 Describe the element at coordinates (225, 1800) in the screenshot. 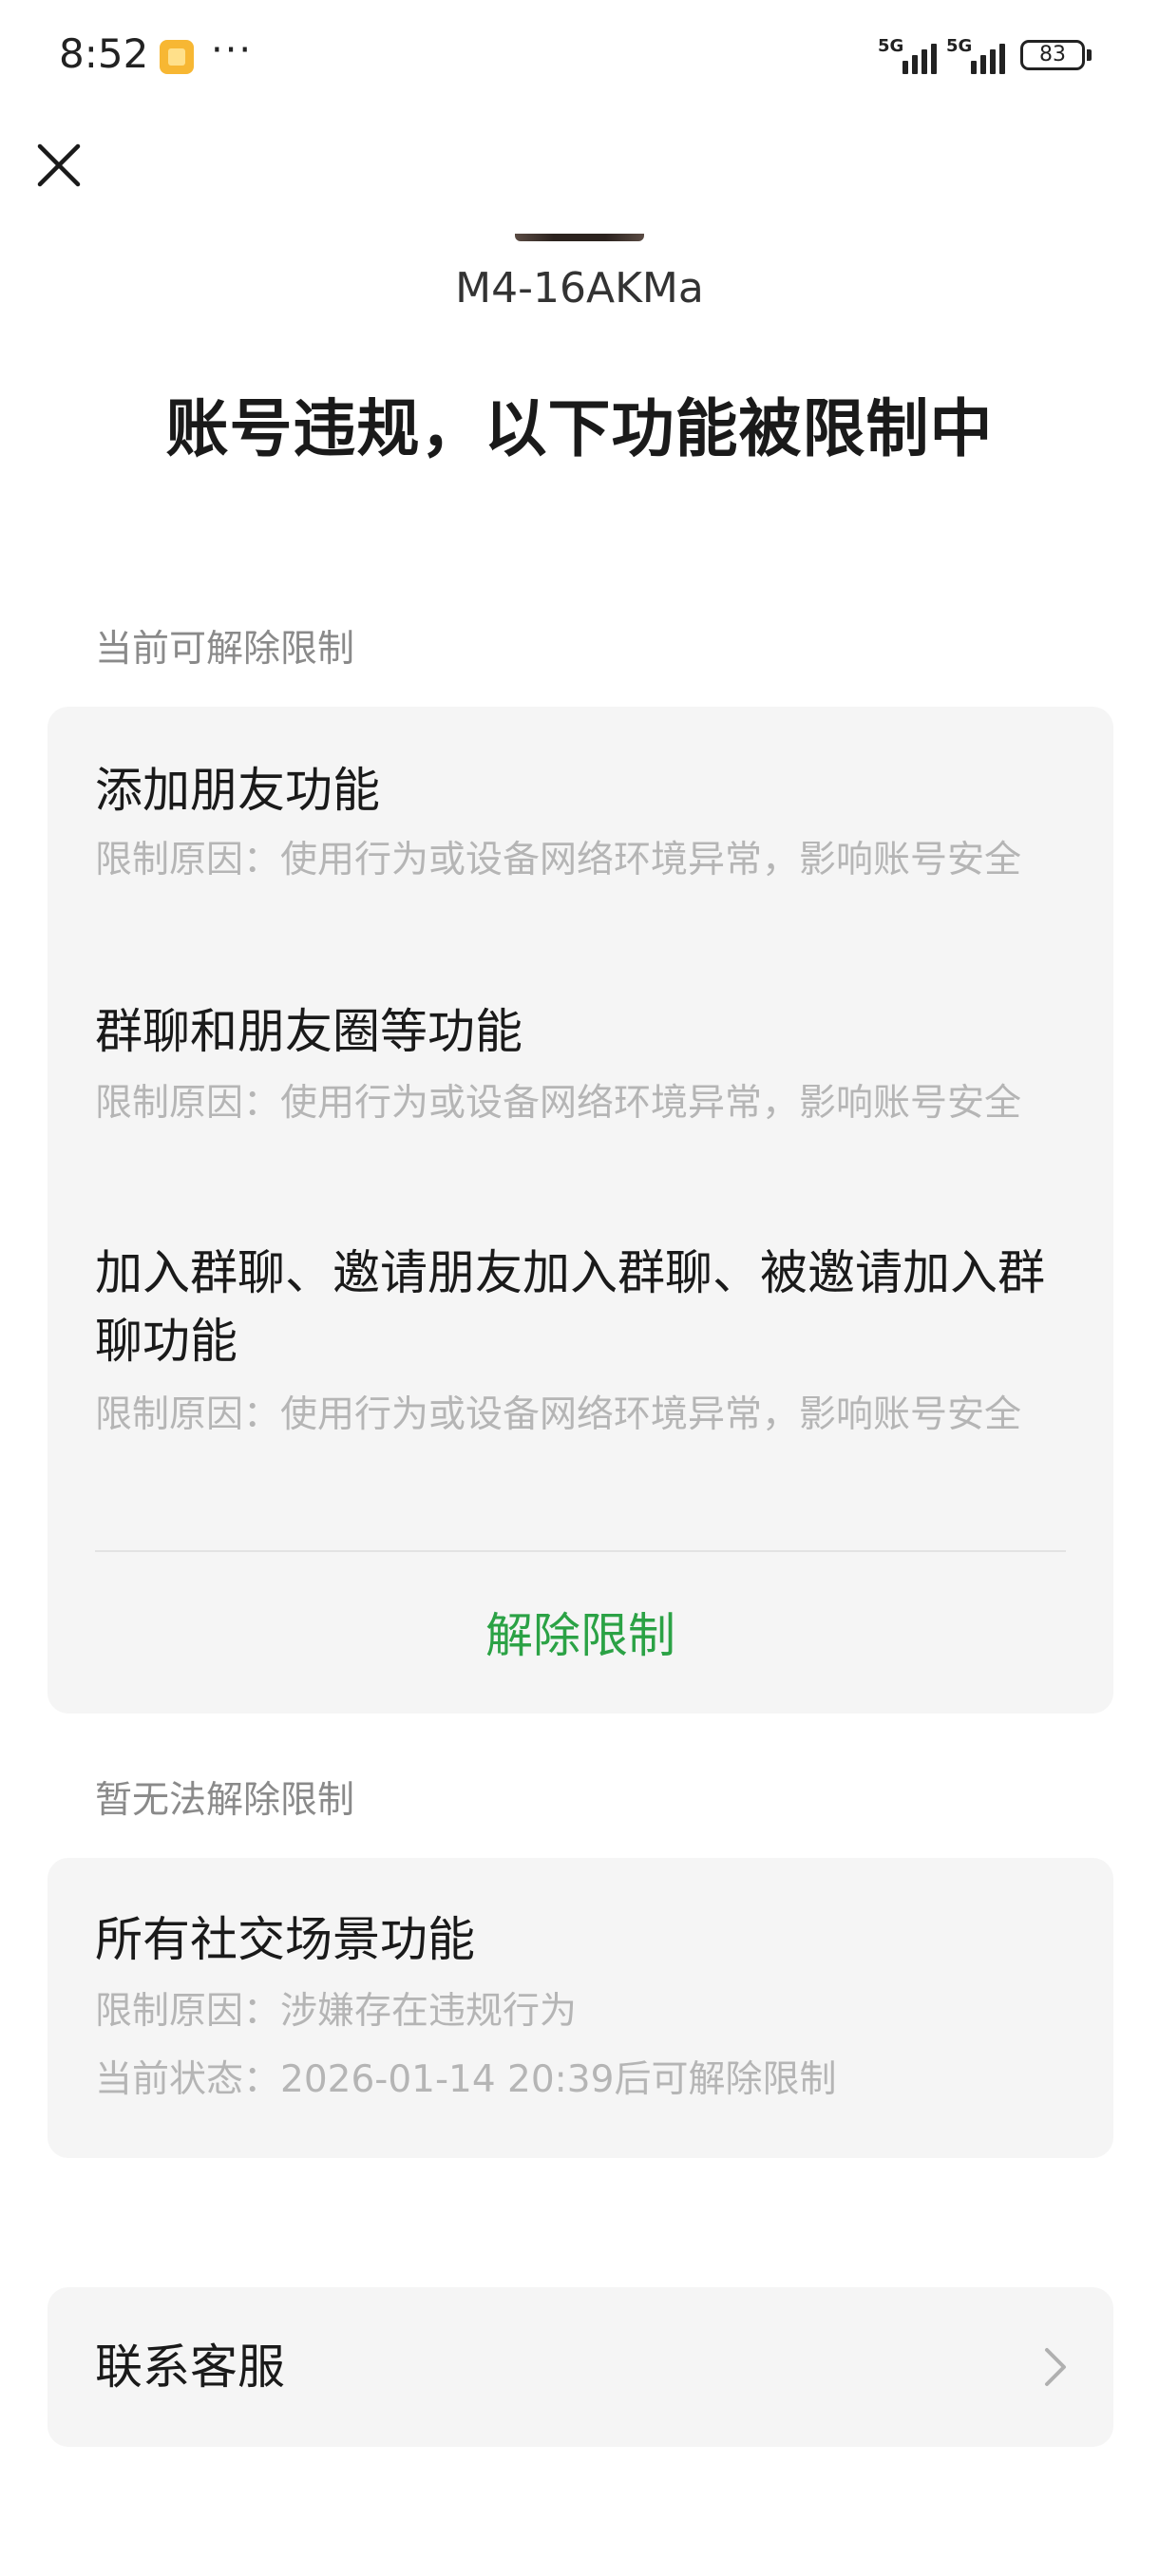

I see `section-label-non-removable: 暂无法解除限制` at that location.